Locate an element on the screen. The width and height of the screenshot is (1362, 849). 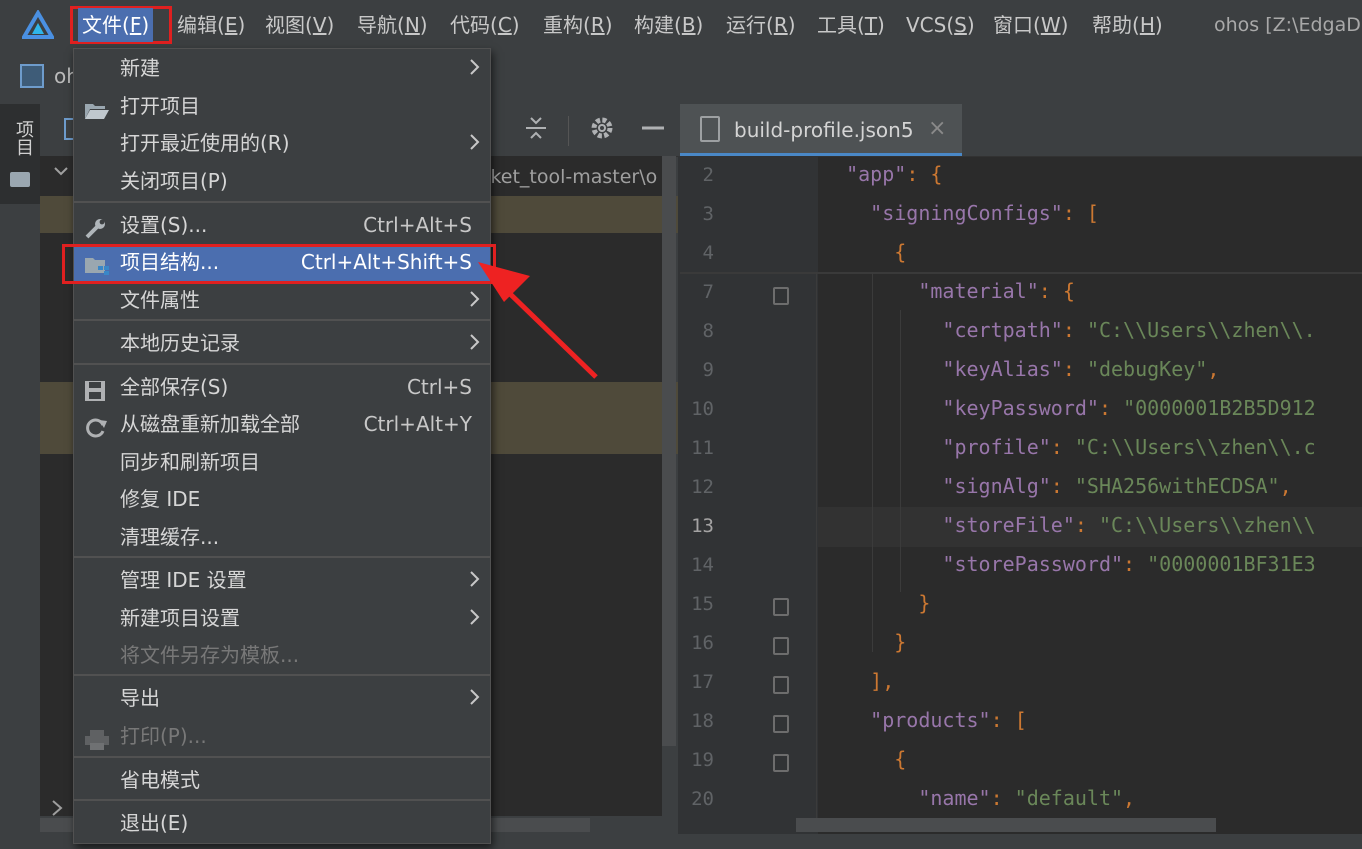
tree-root-path: cket_tool-master\o is located at coordinates (569, 177).